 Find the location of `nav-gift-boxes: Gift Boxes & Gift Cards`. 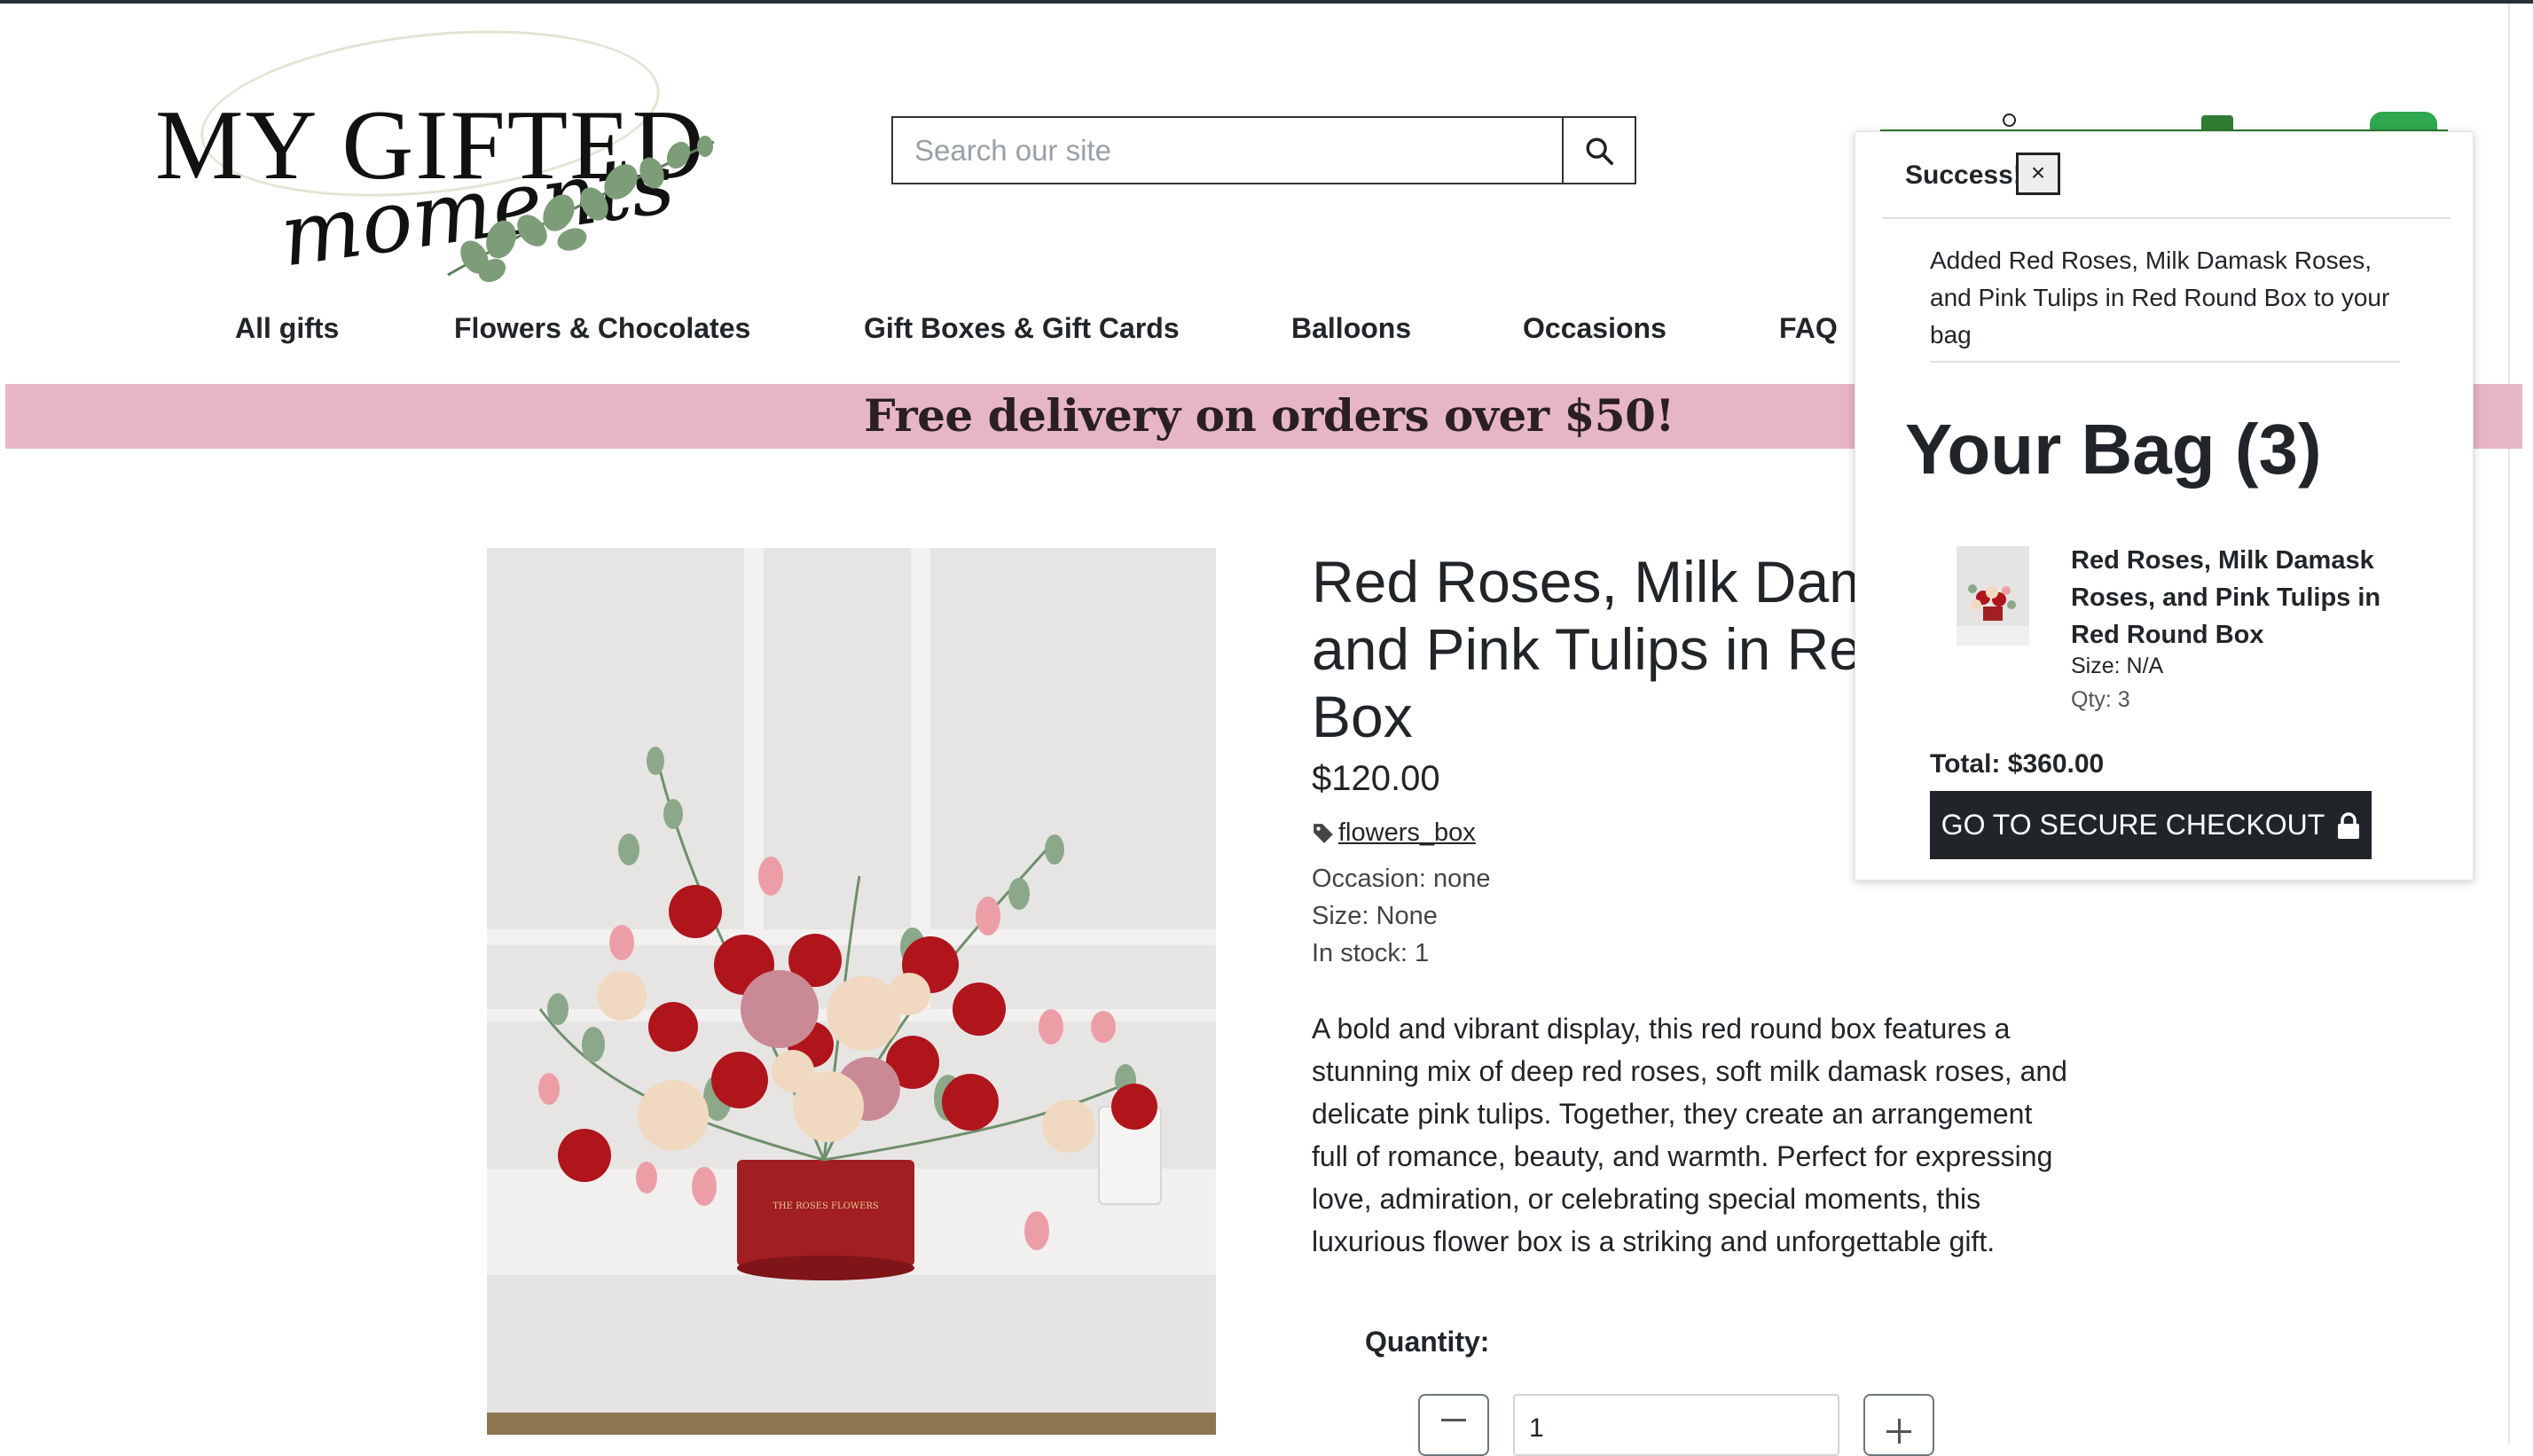

nav-gift-boxes: Gift Boxes & Gift Cards is located at coordinates (1022, 328).